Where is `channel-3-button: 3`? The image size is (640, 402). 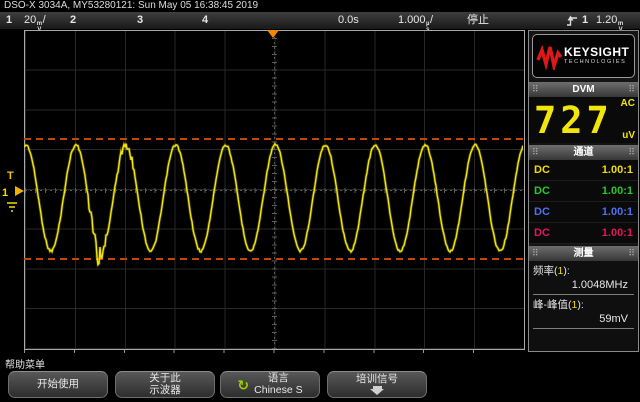
channel-3-button: 3 is located at coordinates (140, 20).